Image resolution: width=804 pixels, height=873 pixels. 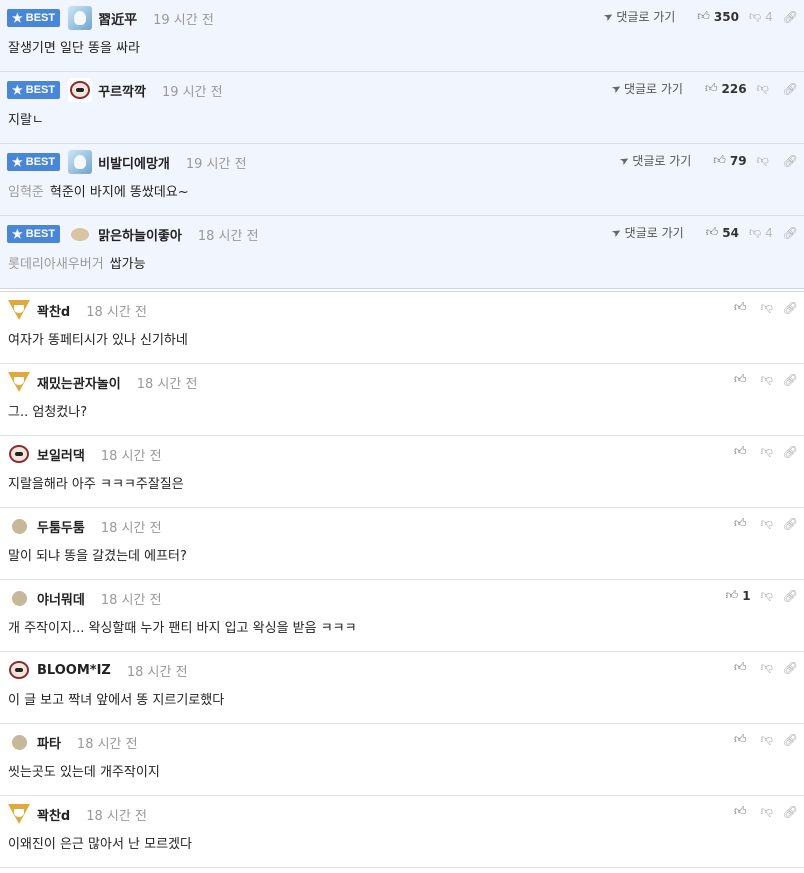 What do you see at coordinates (718, 16) in the screenshot?
I see `like-button: 👍︎ 350` at bounding box center [718, 16].